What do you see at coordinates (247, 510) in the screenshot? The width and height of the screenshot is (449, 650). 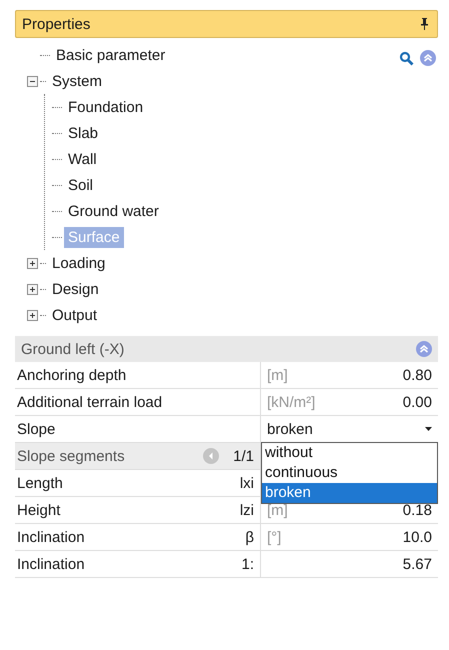 I see `symbol-label: lzi` at bounding box center [247, 510].